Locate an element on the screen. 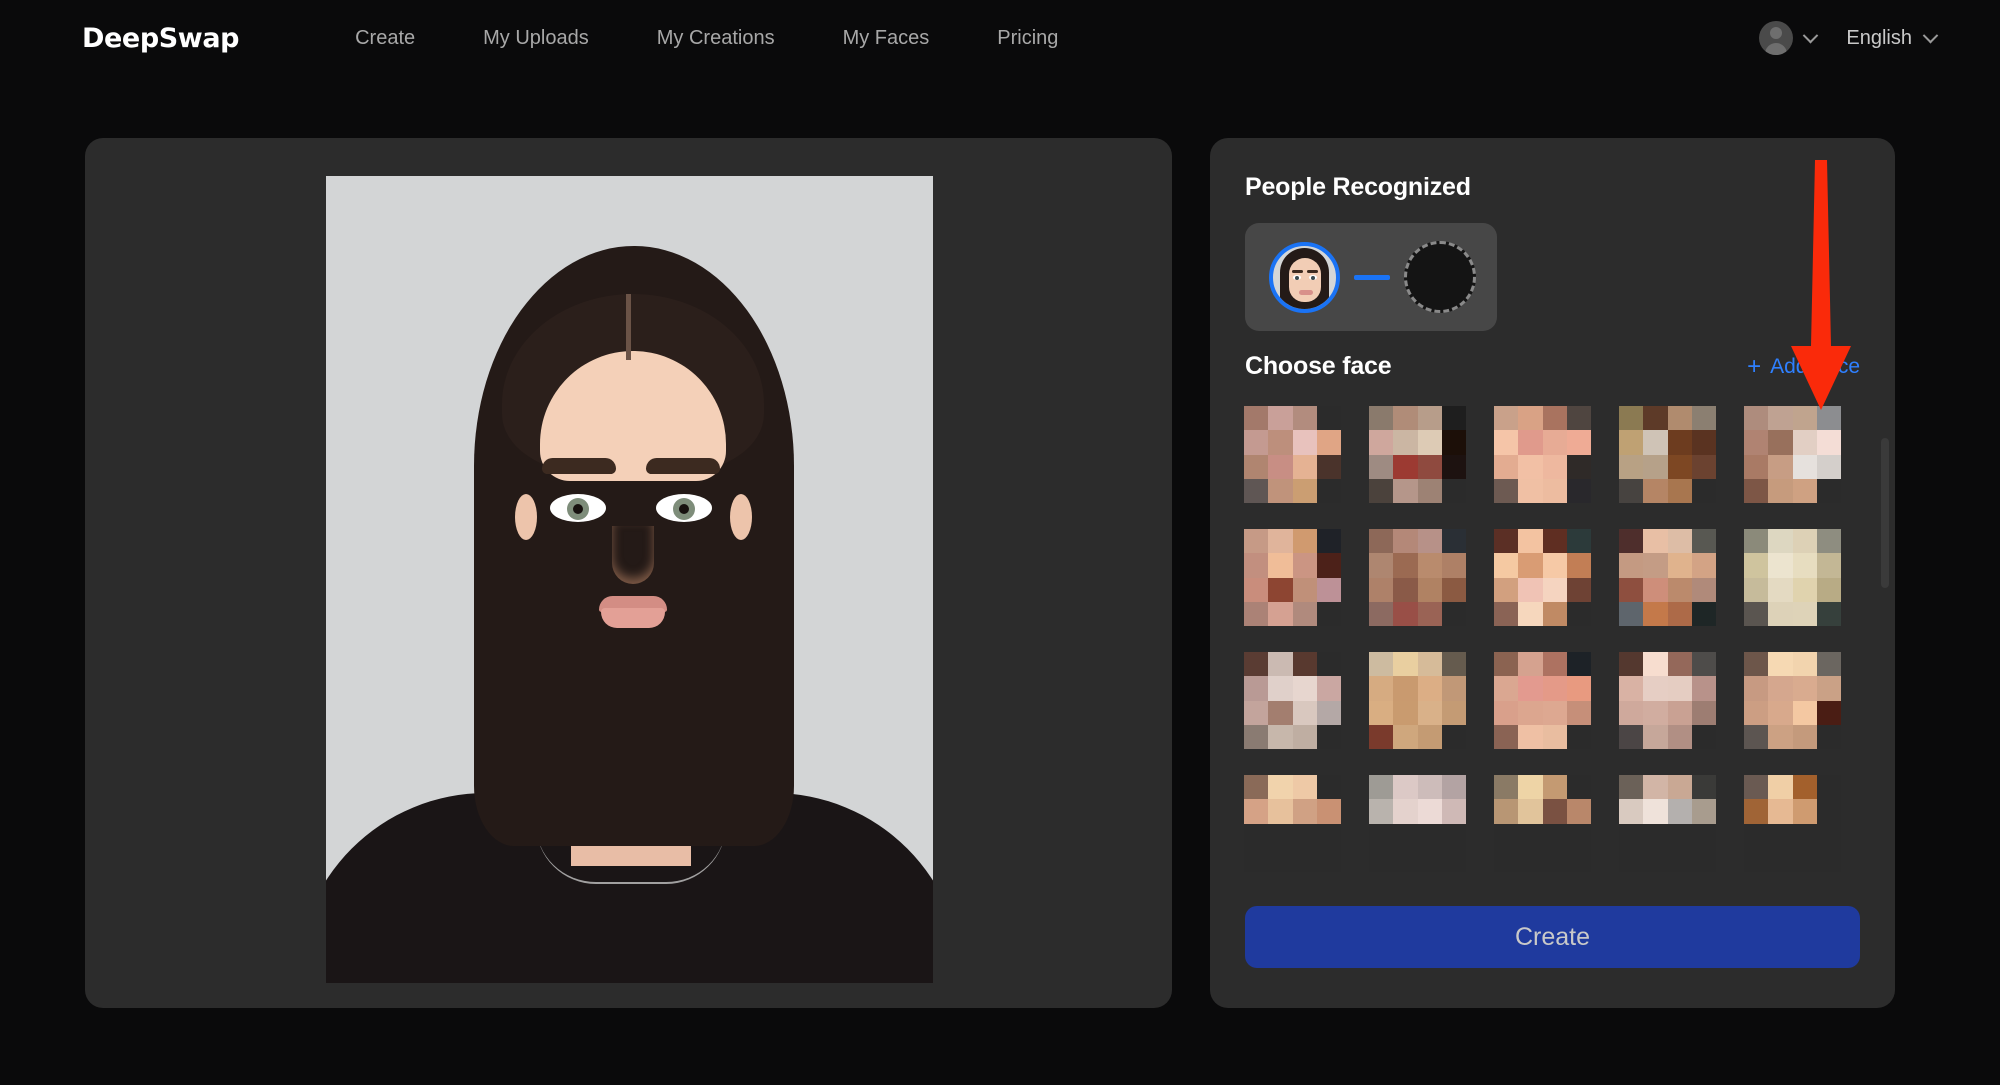 This screenshot has height=1085, width=2000. choose-face-row: Choose face + Add Face is located at coordinates (1552, 366).